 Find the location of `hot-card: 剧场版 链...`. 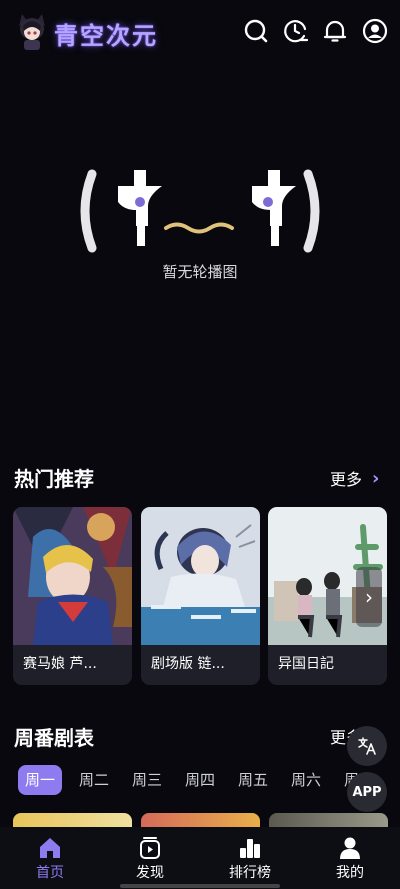

hot-card: 剧场版 链... is located at coordinates (200, 596).